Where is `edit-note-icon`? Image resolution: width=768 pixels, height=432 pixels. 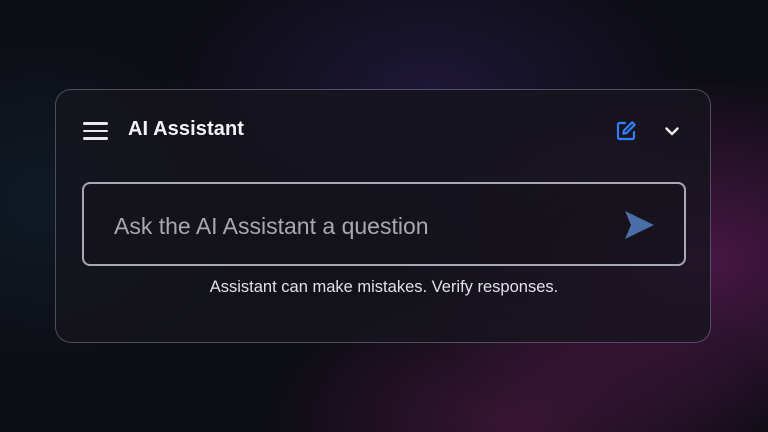
edit-note-icon is located at coordinates (626, 131).